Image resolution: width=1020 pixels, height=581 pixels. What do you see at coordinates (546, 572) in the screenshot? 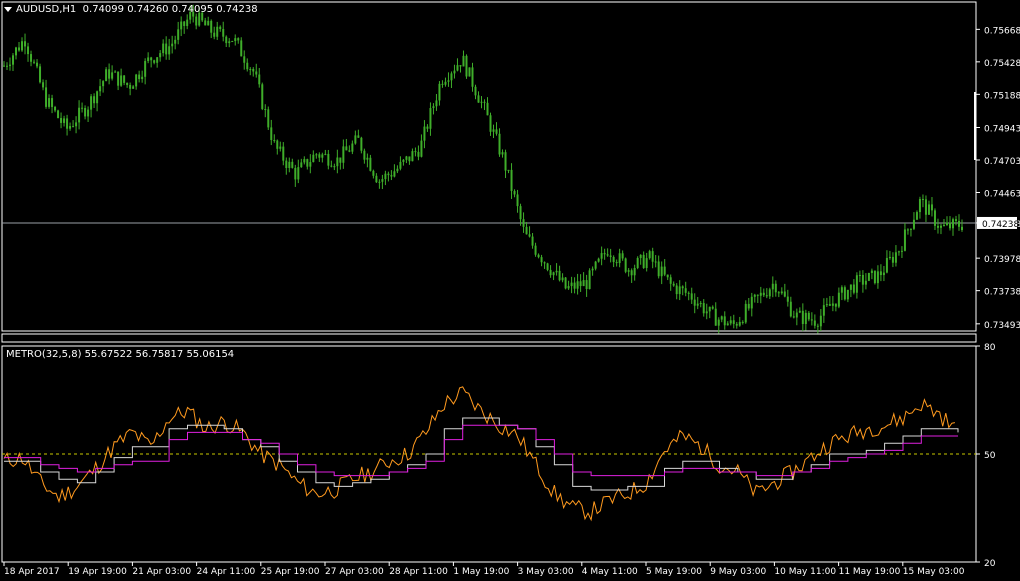
I see `time-tick-label: 3 May 03:00` at bounding box center [546, 572].